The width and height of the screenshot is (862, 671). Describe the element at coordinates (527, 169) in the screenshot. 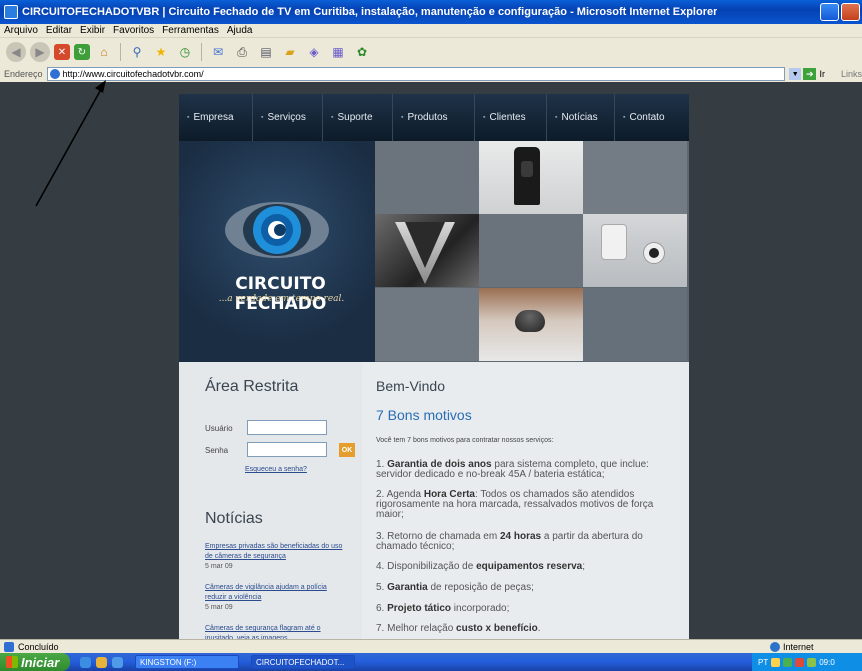

I see `camera-lens` at that location.